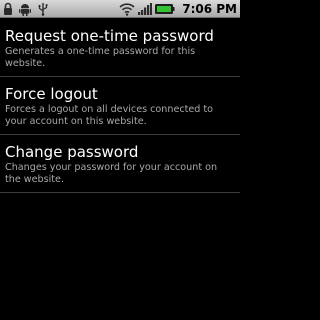 This screenshot has height=320, width=320. Describe the element at coordinates (109, 36) in the screenshot. I see `item-title: Request one-time password` at that location.